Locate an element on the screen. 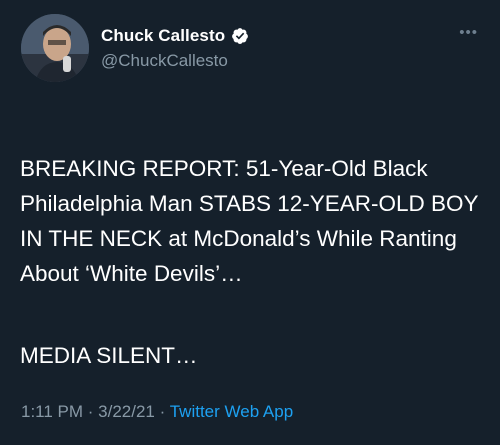 Image resolution: width=500 pixels, height=445 pixels. more-horizontal-icon: ••• is located at coordinates (468, 32).